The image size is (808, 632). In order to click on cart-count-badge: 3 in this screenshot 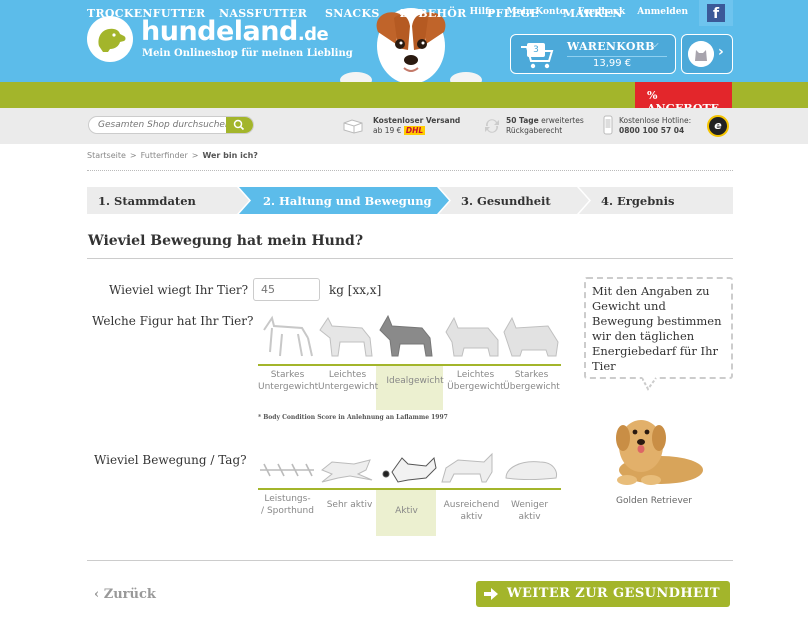, I will do `click(536, 50)`.